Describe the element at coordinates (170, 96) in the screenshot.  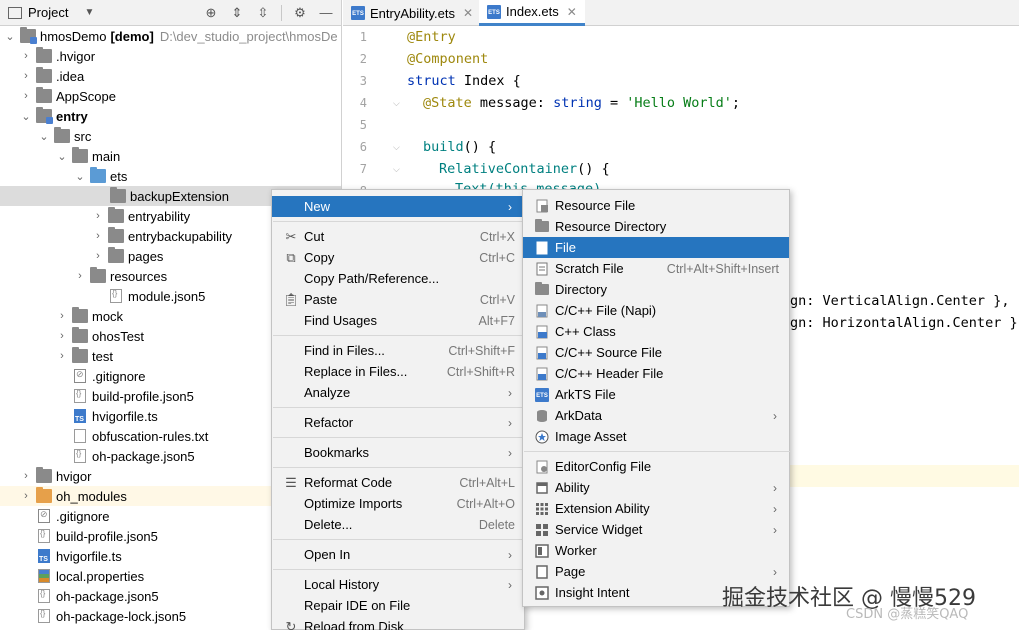
I see `tree-item-appscope: › AppScope` at that location.